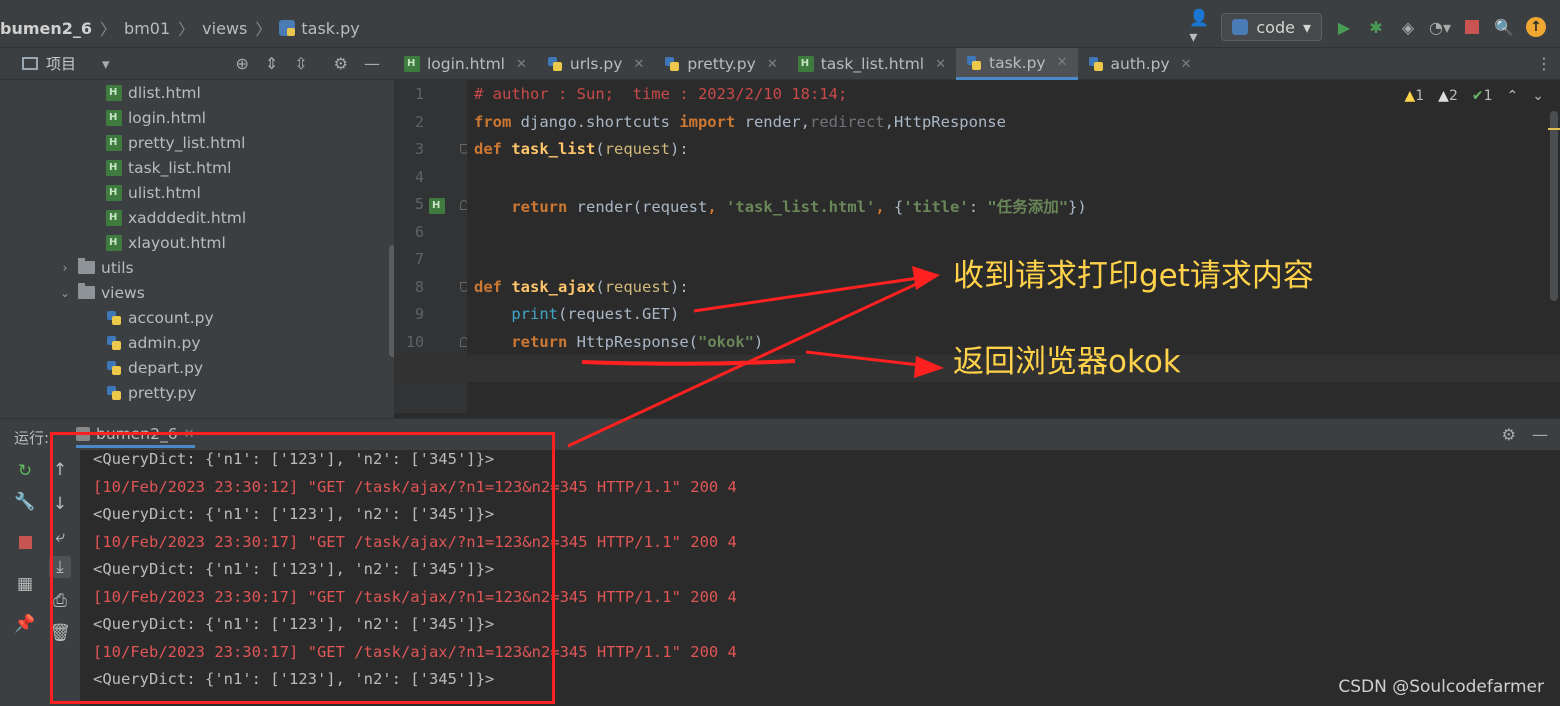  I want to click on warning-count-value: 1, so click(1420, 96).